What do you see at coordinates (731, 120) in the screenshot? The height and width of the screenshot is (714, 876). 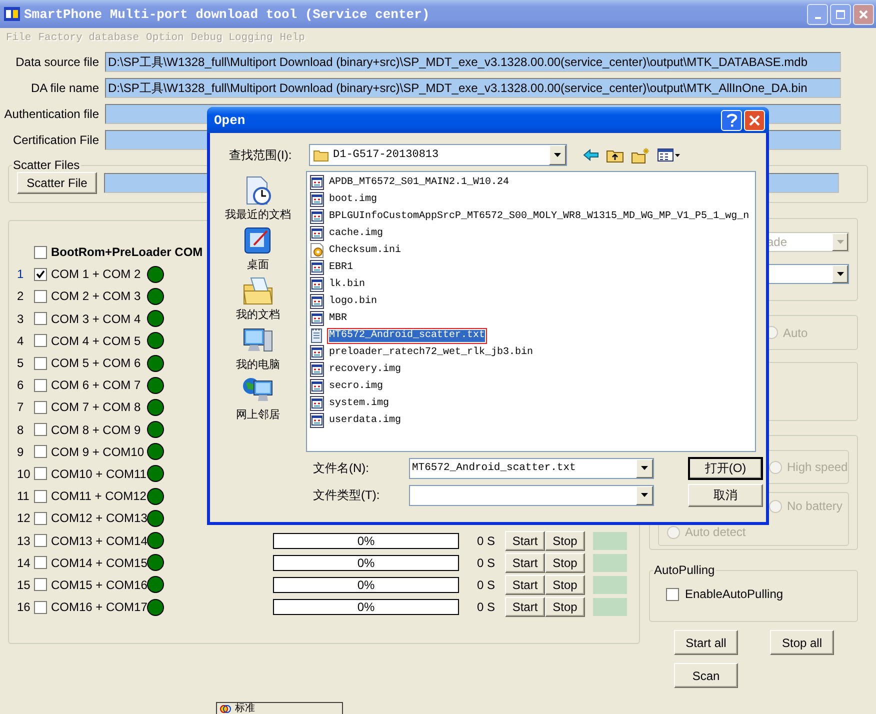 I see `help-button` at bounding box center [731, 120].